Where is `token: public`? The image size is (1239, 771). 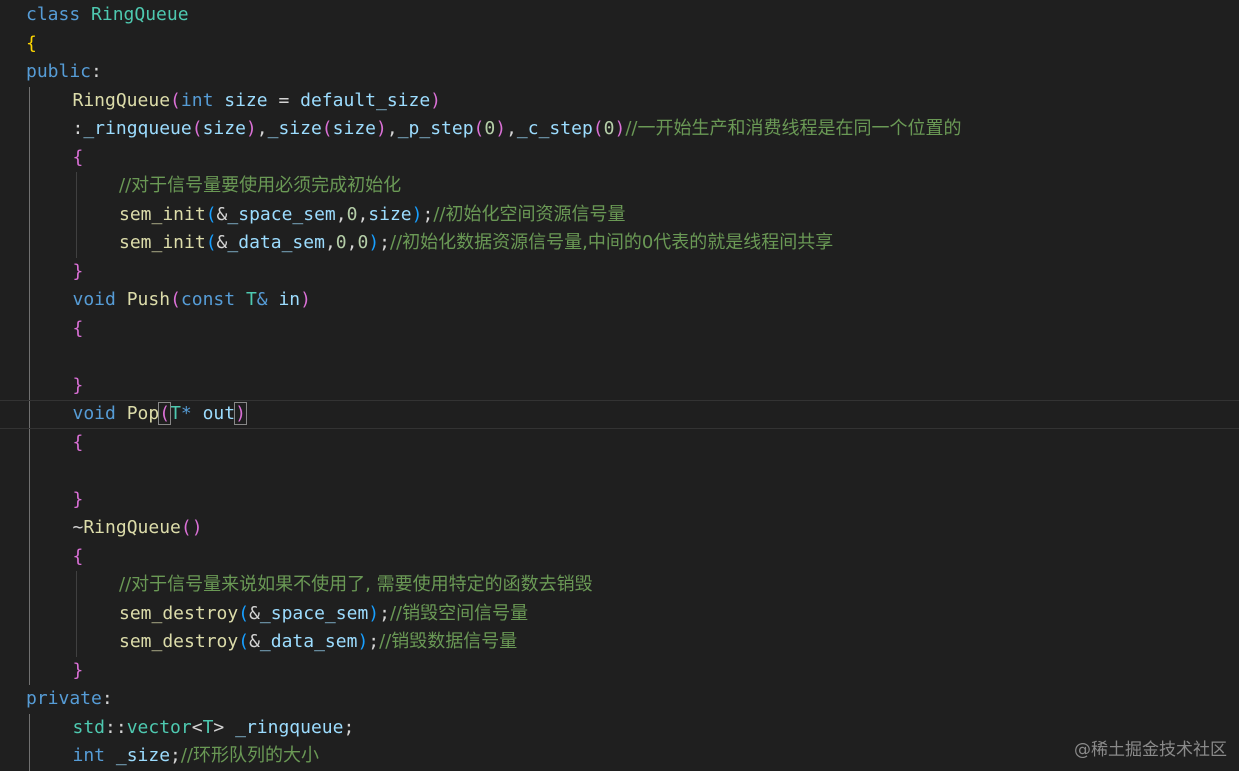
token: public is located at coordinates (59, 71).